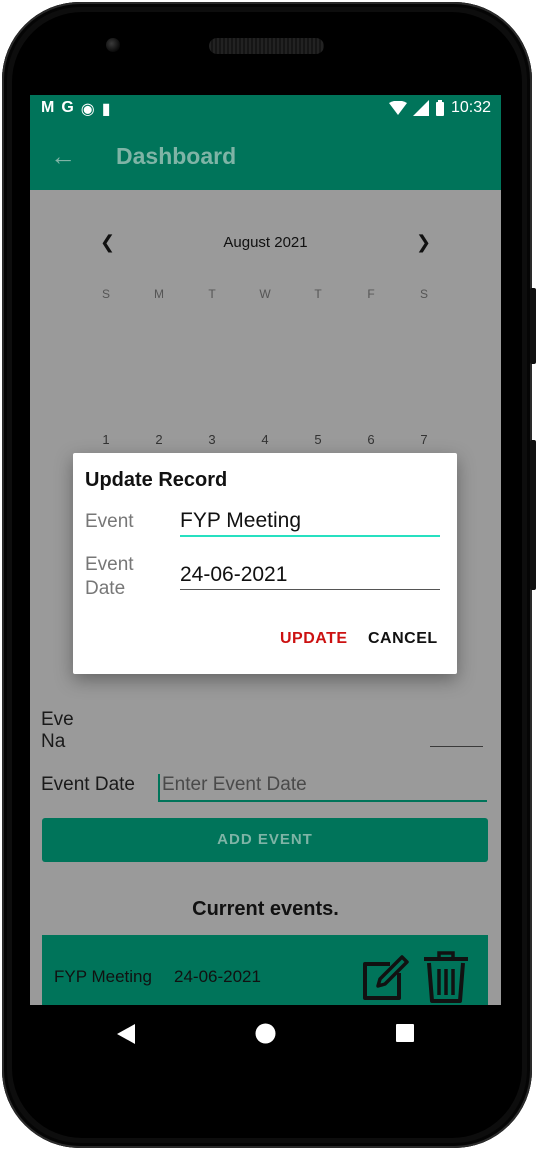  I want to click on system-icons: 10:32, so click(439, 108).